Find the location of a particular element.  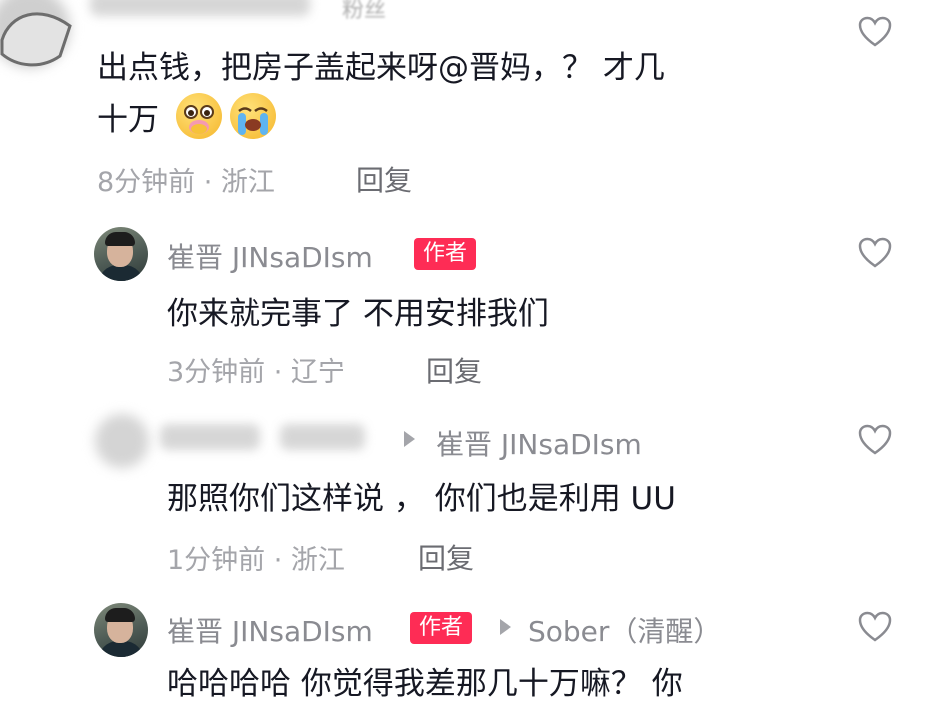

pleading-face-icon is located at coordinates (199, 116).